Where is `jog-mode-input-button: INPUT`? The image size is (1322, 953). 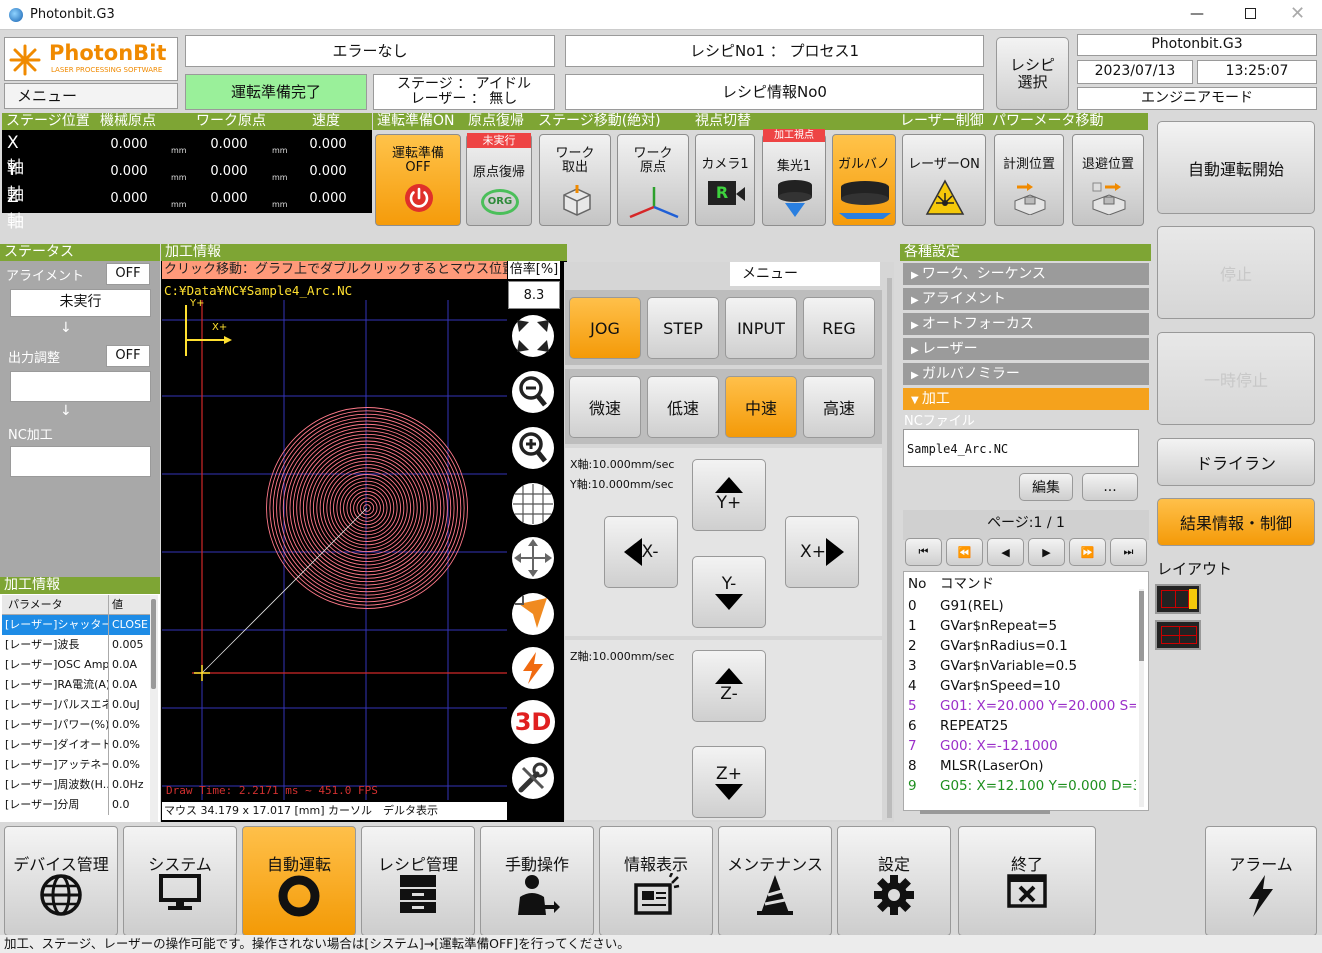 jog-mode-input-button: INPUT is located at coordinates (761, 328).